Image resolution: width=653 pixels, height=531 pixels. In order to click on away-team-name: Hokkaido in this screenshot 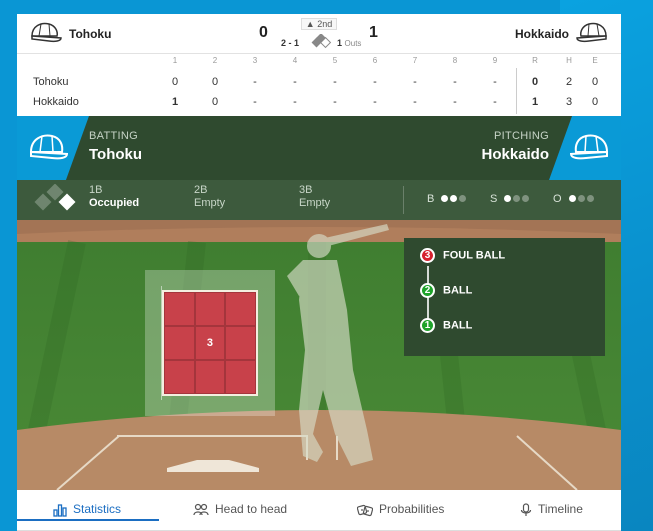, I will do `click(541, 34)`.